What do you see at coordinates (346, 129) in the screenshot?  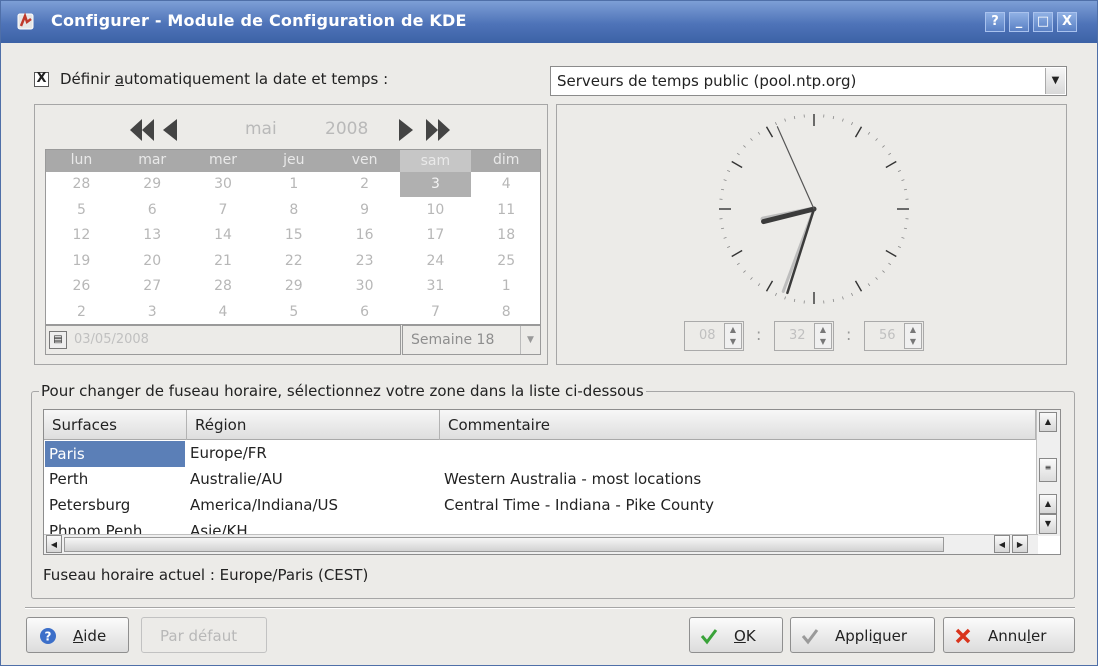 I see `calendar-year: 2008` at bounding box center [346, 129].